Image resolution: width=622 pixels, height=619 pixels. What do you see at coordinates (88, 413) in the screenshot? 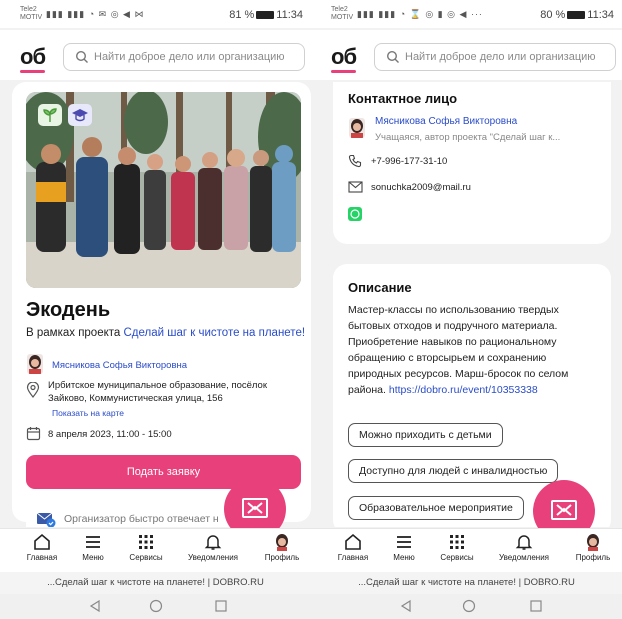
I see `show-on-map-link: Показать на карте` at bounding box center [88, 413].